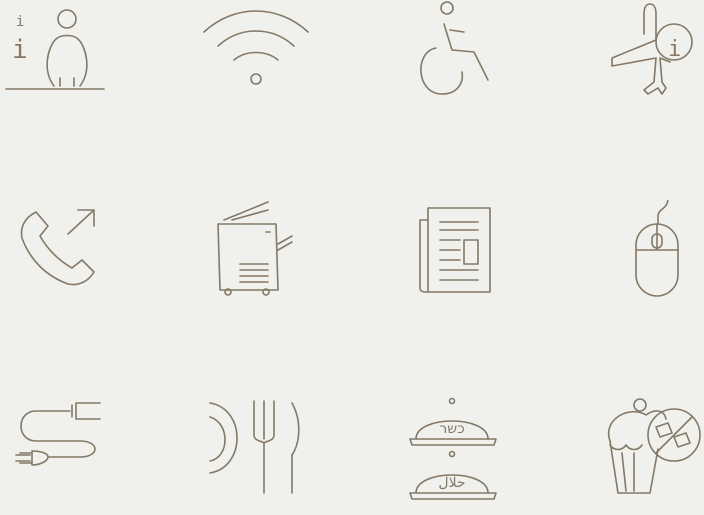 The image size is (704, 515). What do you see at coordinates (646, 60) in the screenshot?
I see `flight-information-icon: i` at bounding box center [646, 60].